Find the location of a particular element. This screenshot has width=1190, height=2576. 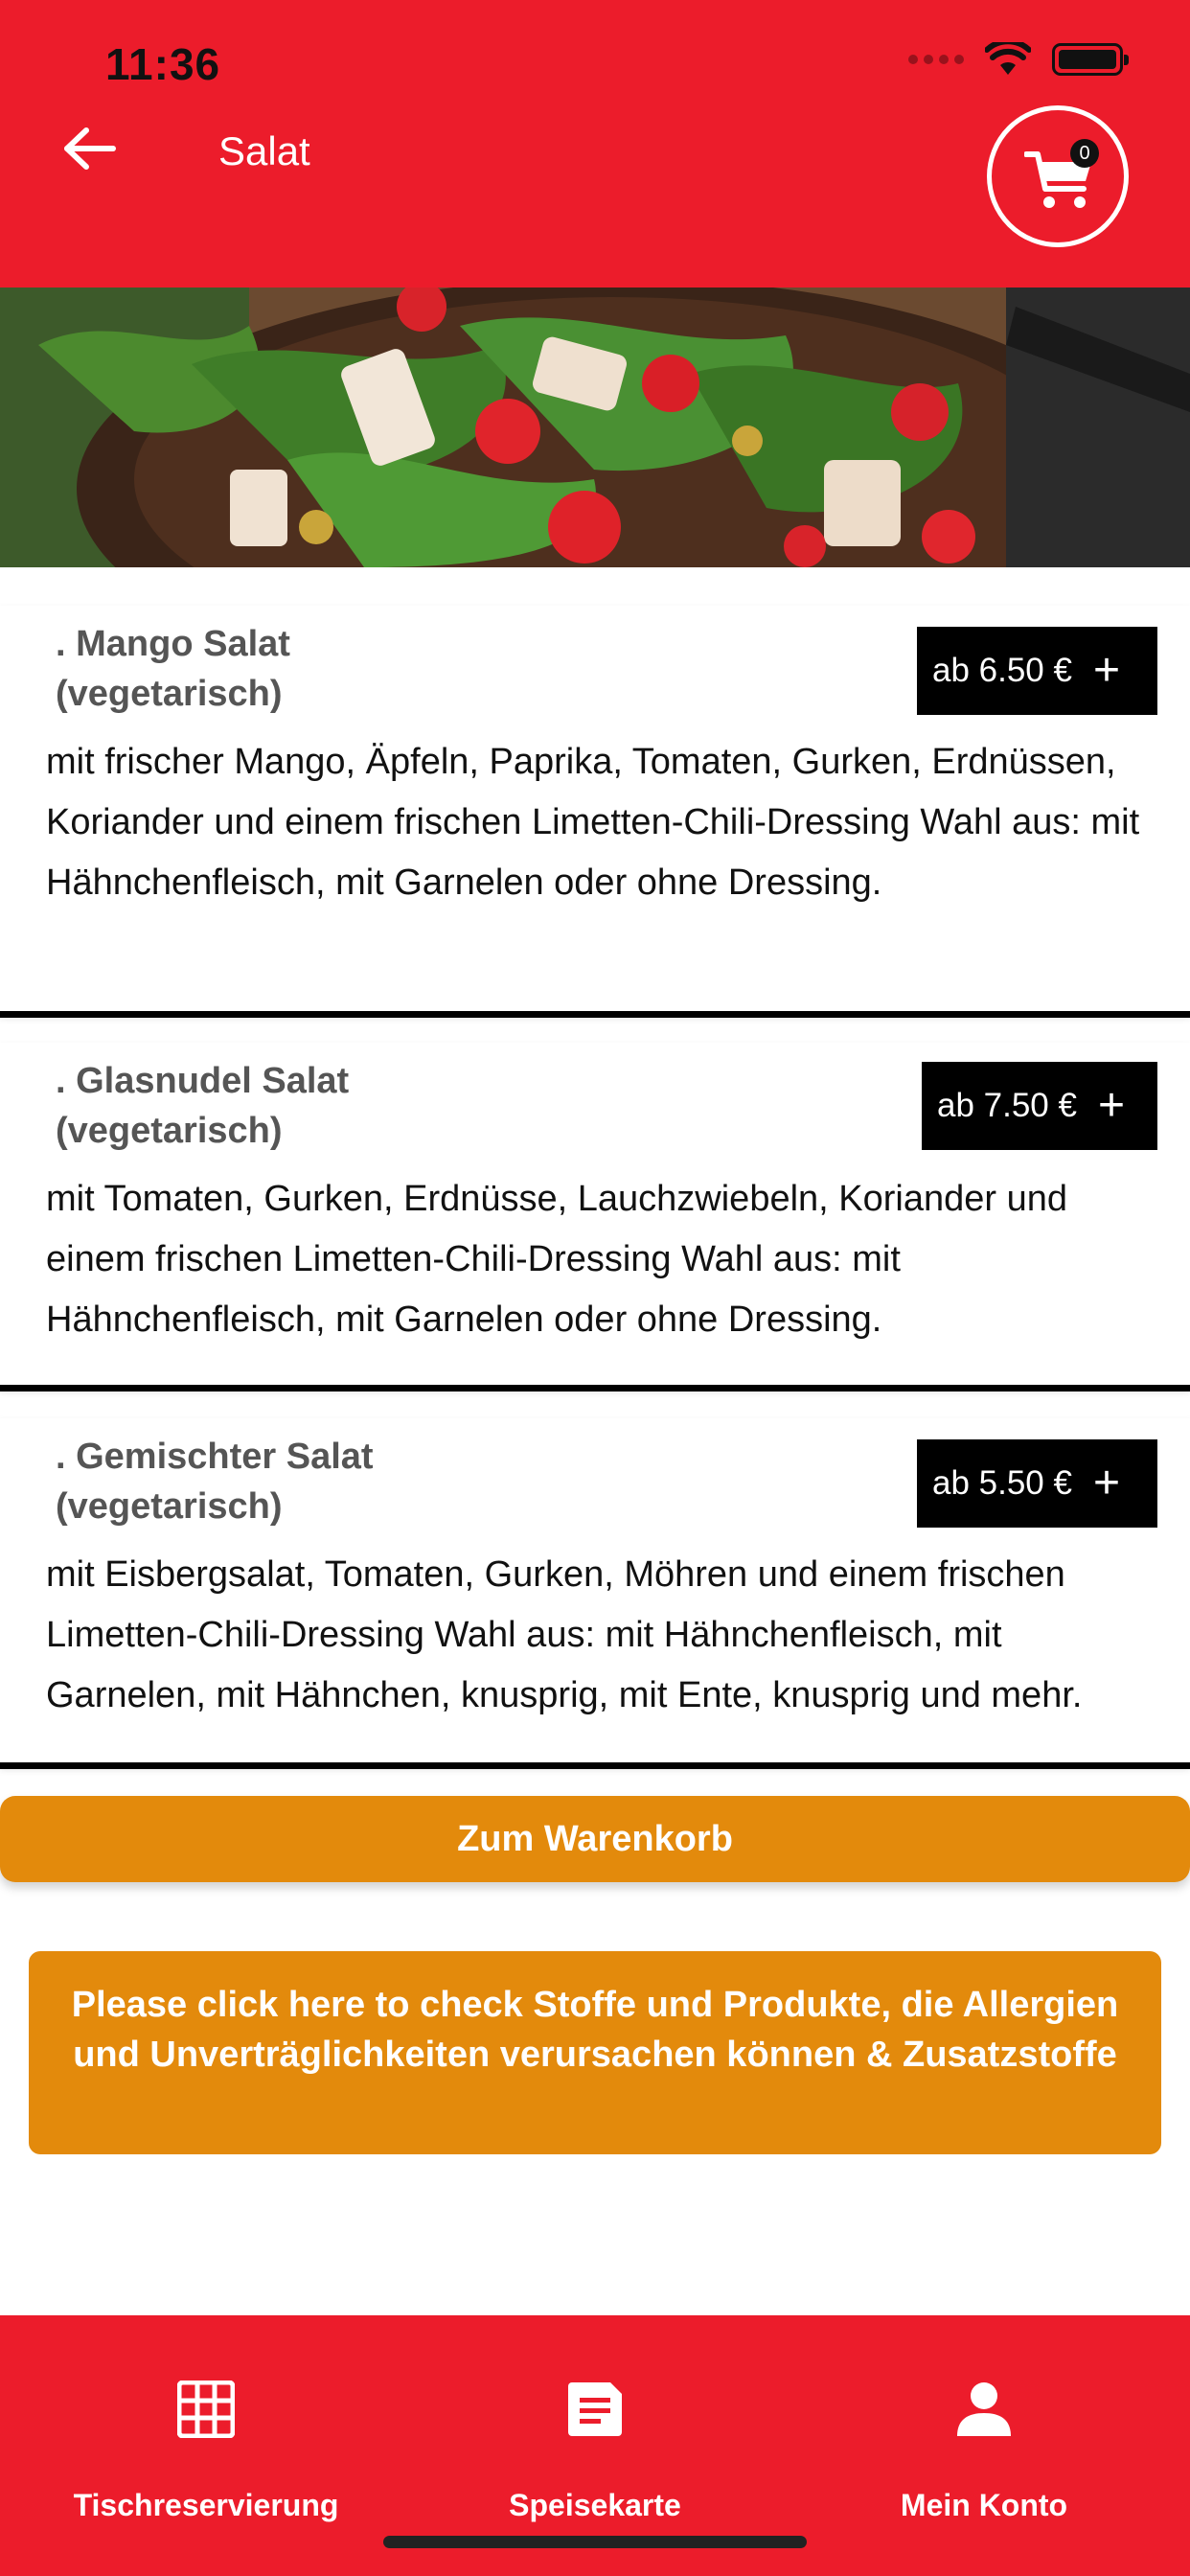

home-indicator is located at coordinates (595, 2542).